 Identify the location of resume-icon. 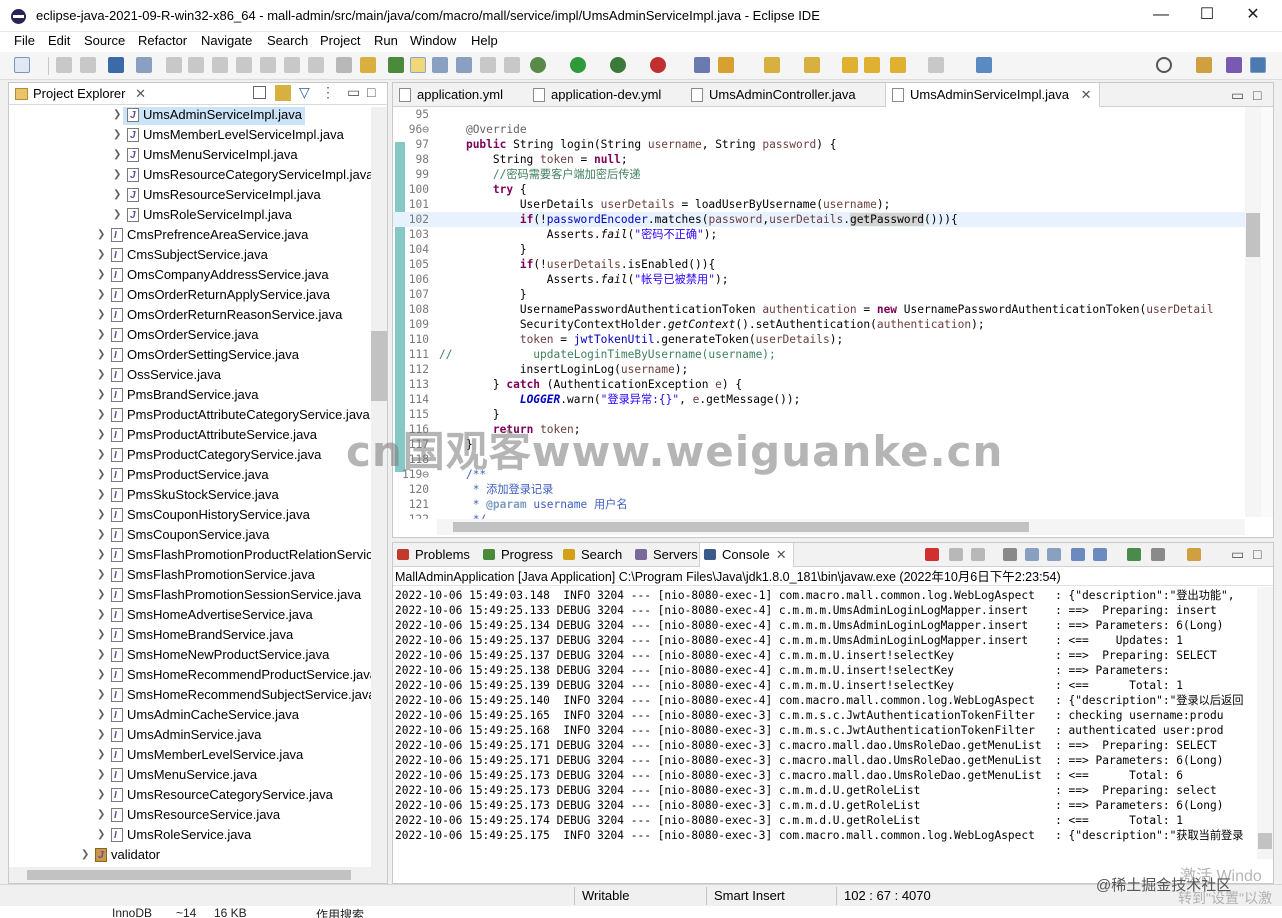
(174, 65).